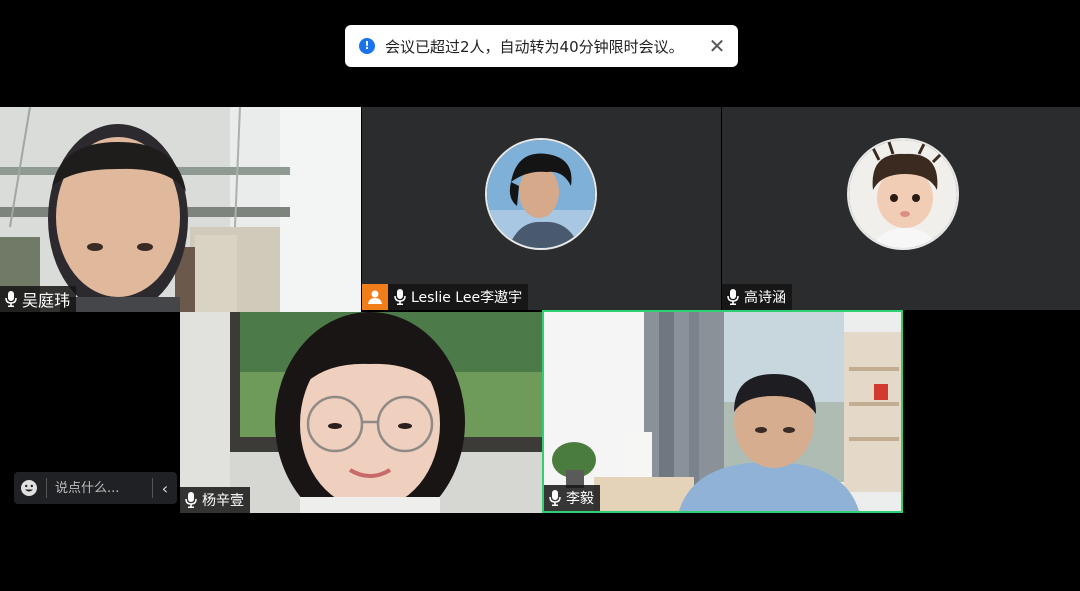  I want to click on participant-tile-3: 高诗涵, so click(901, 208).